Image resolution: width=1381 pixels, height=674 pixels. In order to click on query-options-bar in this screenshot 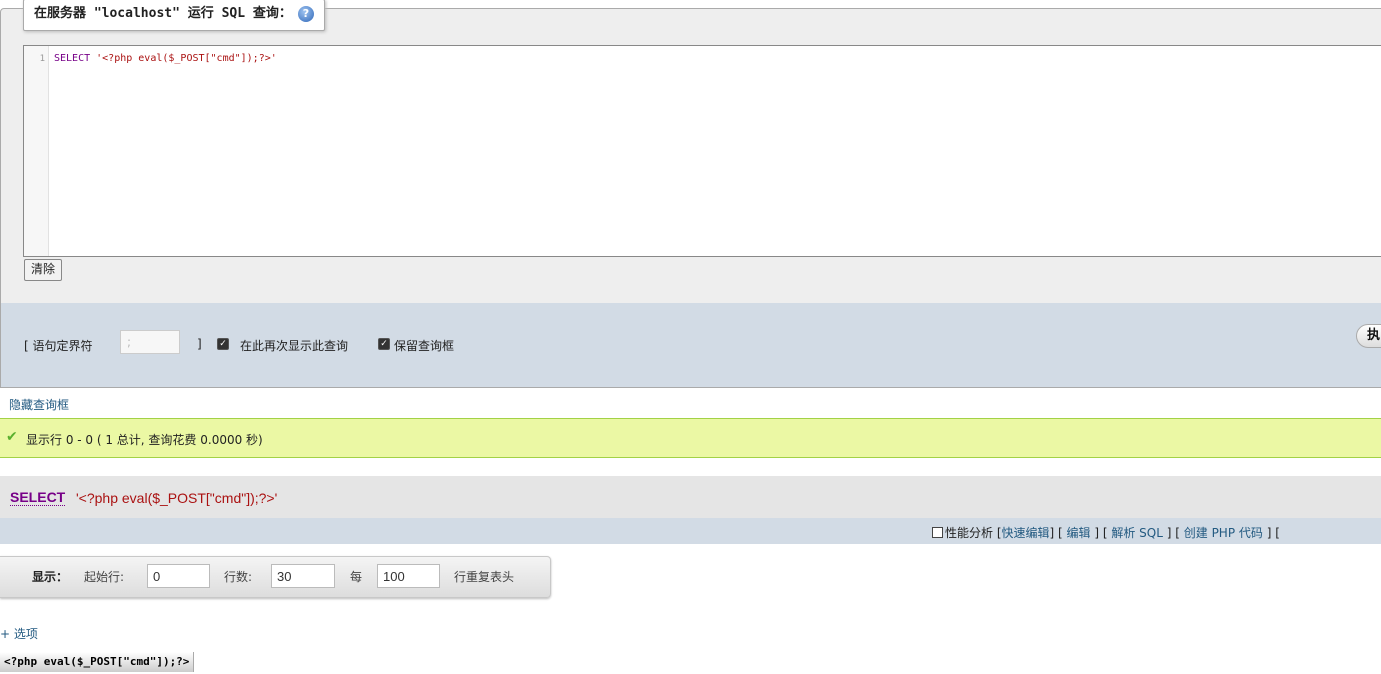, I will do `click(690, 345)`.